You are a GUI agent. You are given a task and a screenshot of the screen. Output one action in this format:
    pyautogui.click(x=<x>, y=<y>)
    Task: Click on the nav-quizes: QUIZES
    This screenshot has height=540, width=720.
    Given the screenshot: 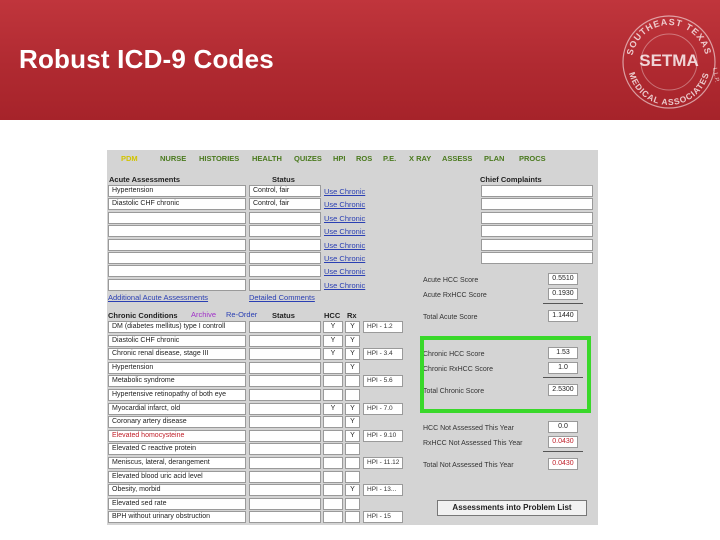 What is the action you would take?
    pyautogui.click(x=308, y=158)
    